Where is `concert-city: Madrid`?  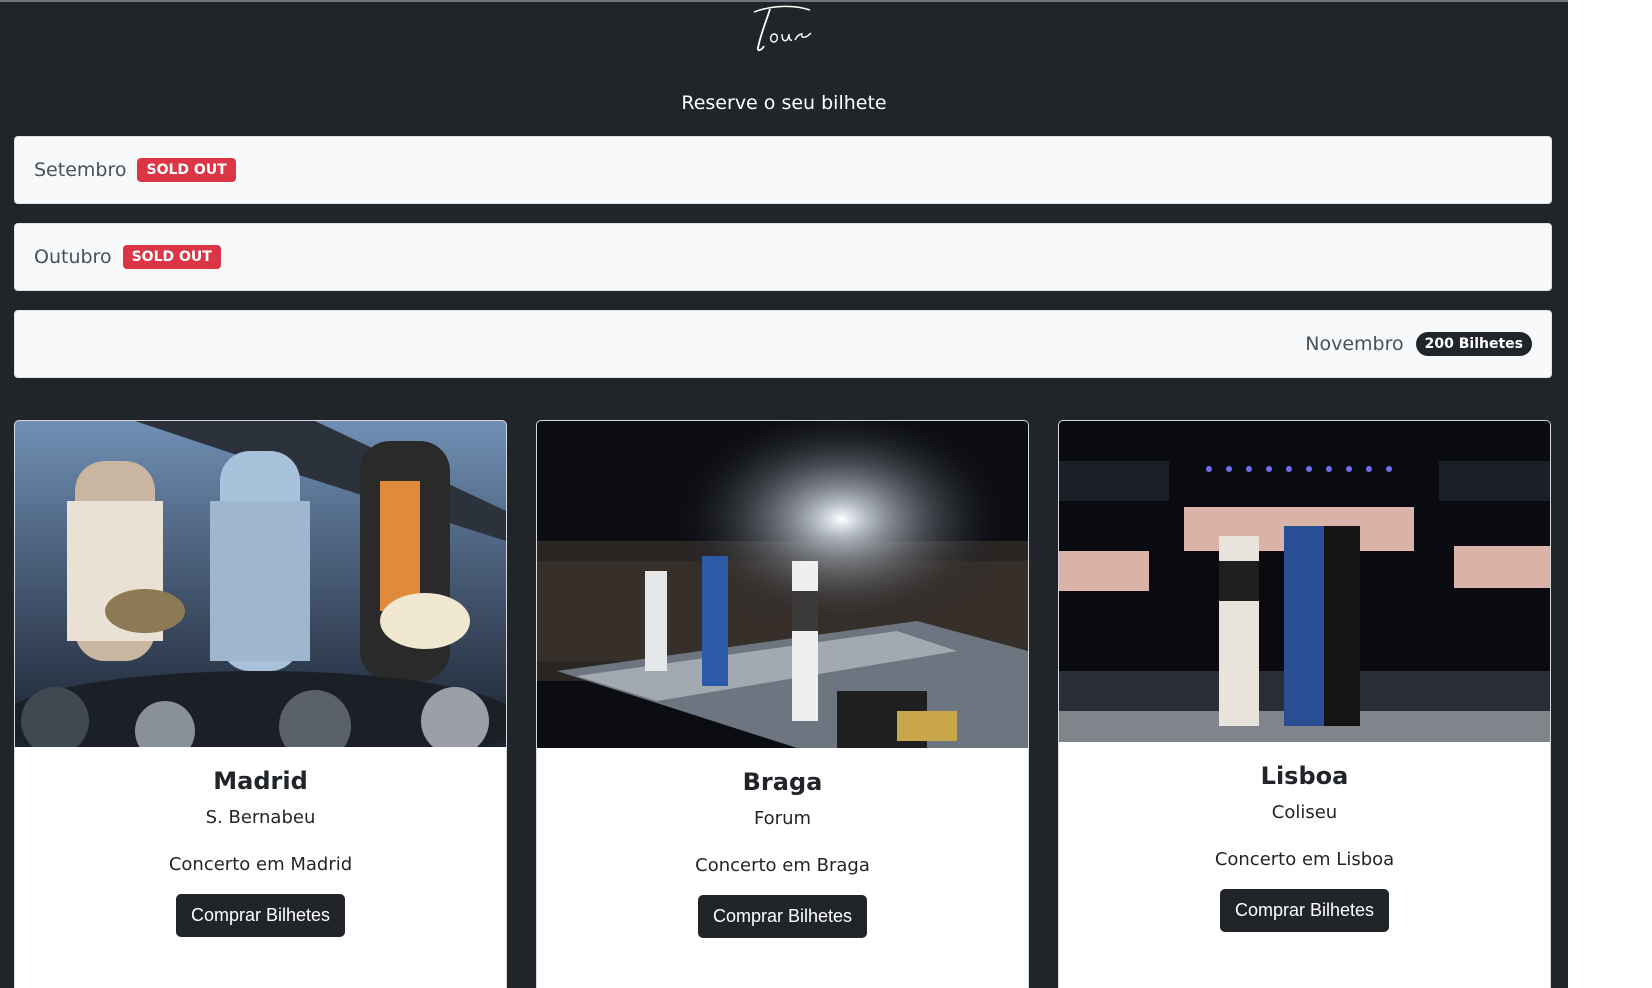 concert-city: Madrid is located at coordinates (260, 781).